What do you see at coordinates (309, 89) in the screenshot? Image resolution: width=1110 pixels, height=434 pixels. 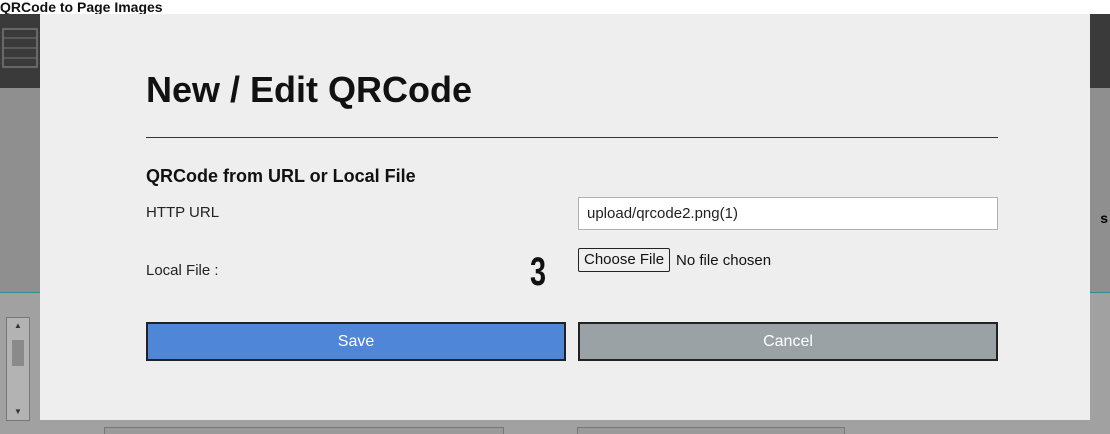 I see `dialog-title: New / Edit QRCode` at bounding box center [309, 89].